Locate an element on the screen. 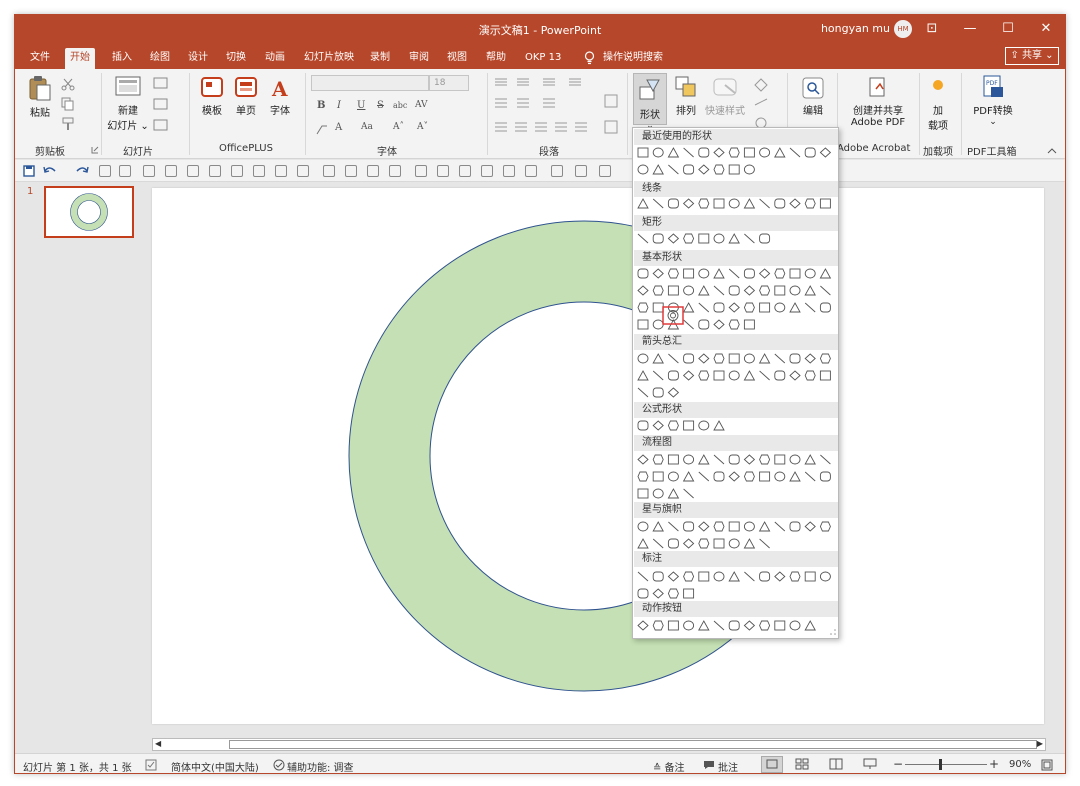 The width and height of the screenshot is (1080, 786). qat-preview-icon is located at coordinates (125, 171).